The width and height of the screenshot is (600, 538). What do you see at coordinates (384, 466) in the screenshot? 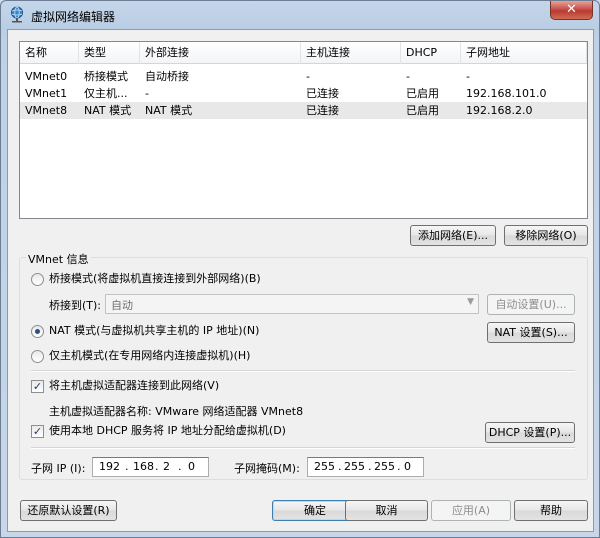
I see `subnet-mask-octet-3: 255` at bounding box center [384, 466].